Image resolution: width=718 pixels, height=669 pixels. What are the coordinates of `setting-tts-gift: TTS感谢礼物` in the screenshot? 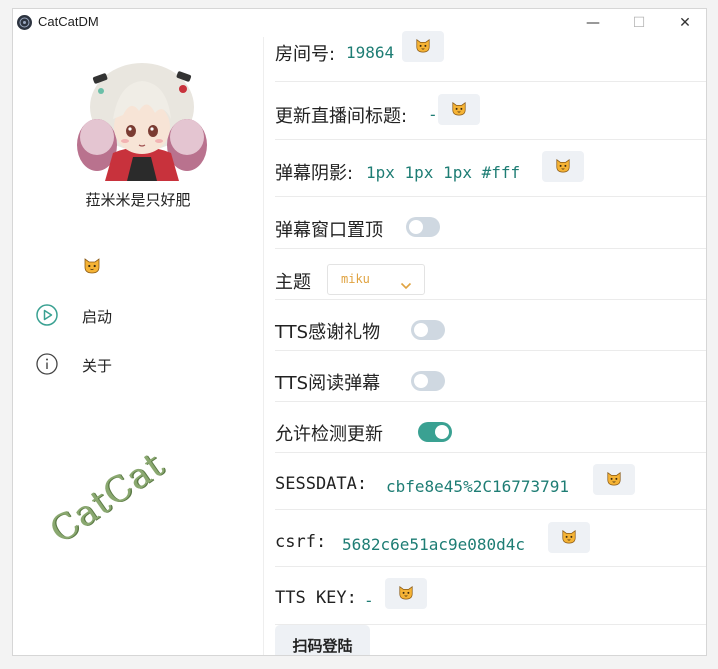 It's located at (490, 325).